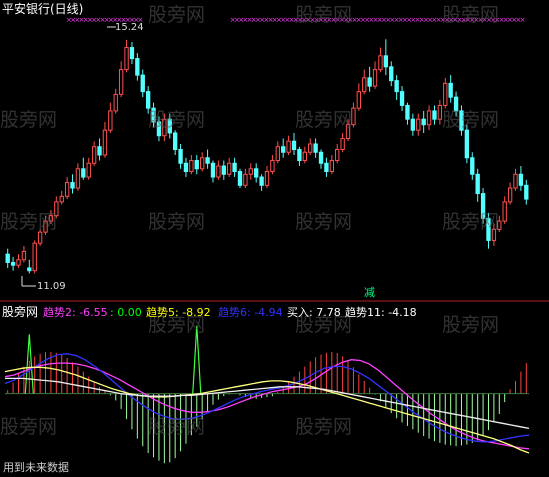 Image resolution: width=549 pixels, height=477 pixels. I want to click on high-price-label: 15.24, so click(129, 27).